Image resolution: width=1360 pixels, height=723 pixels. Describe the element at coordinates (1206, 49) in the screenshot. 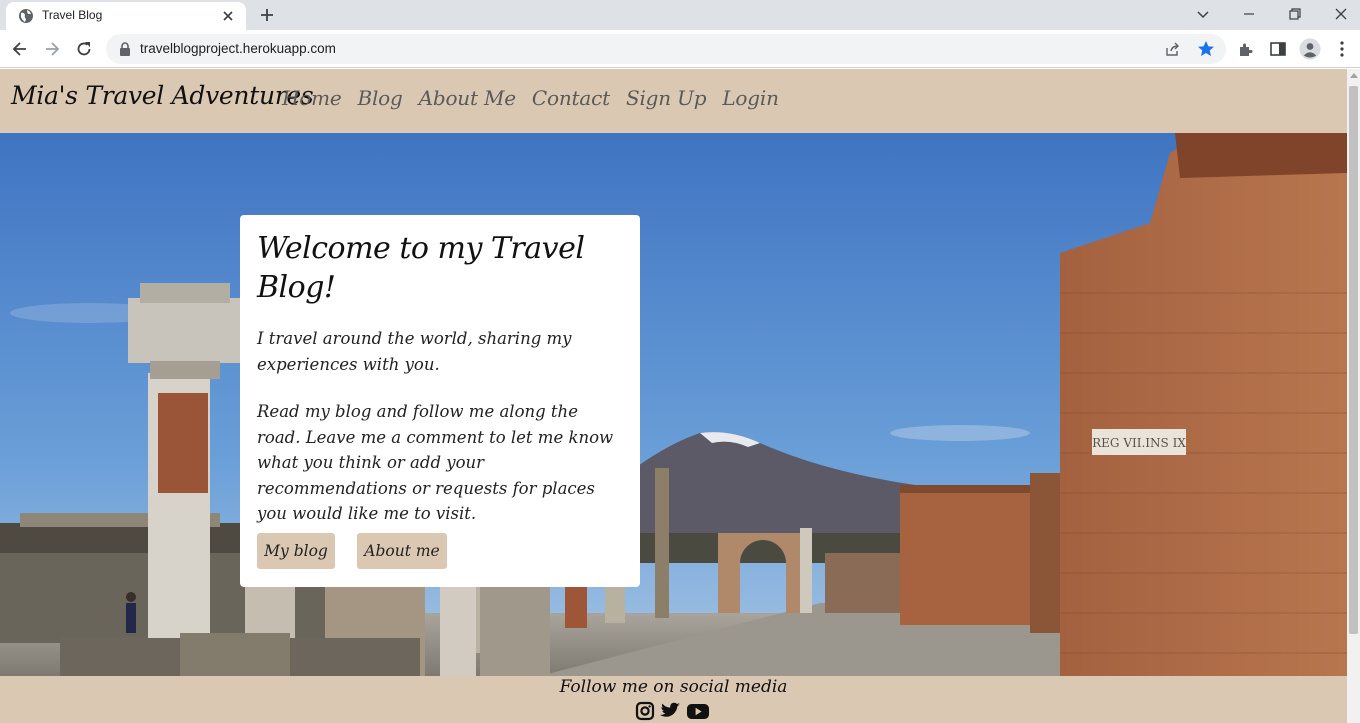

I see `bookmark-star-icon` at that location.